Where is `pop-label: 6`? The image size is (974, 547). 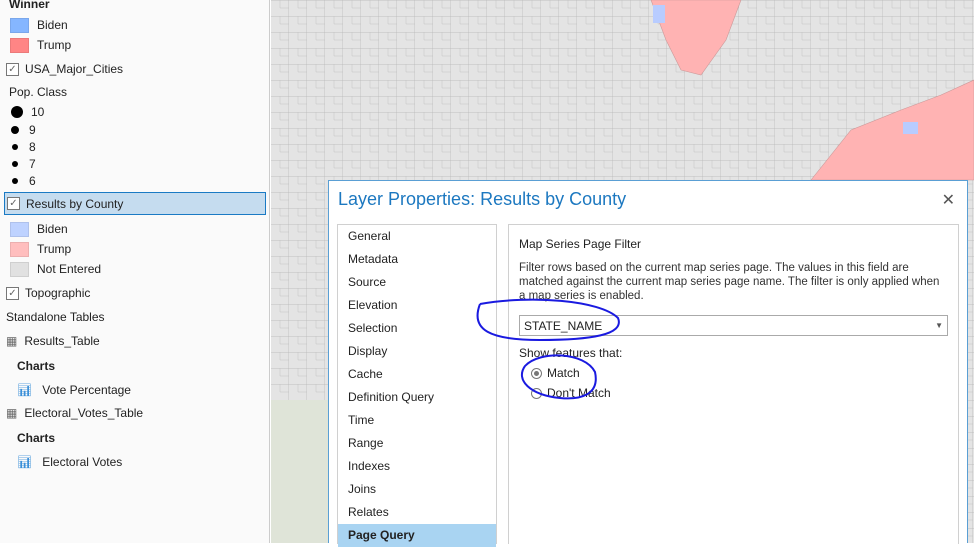
pop-label: 6 is located at coordinates (32, 181).